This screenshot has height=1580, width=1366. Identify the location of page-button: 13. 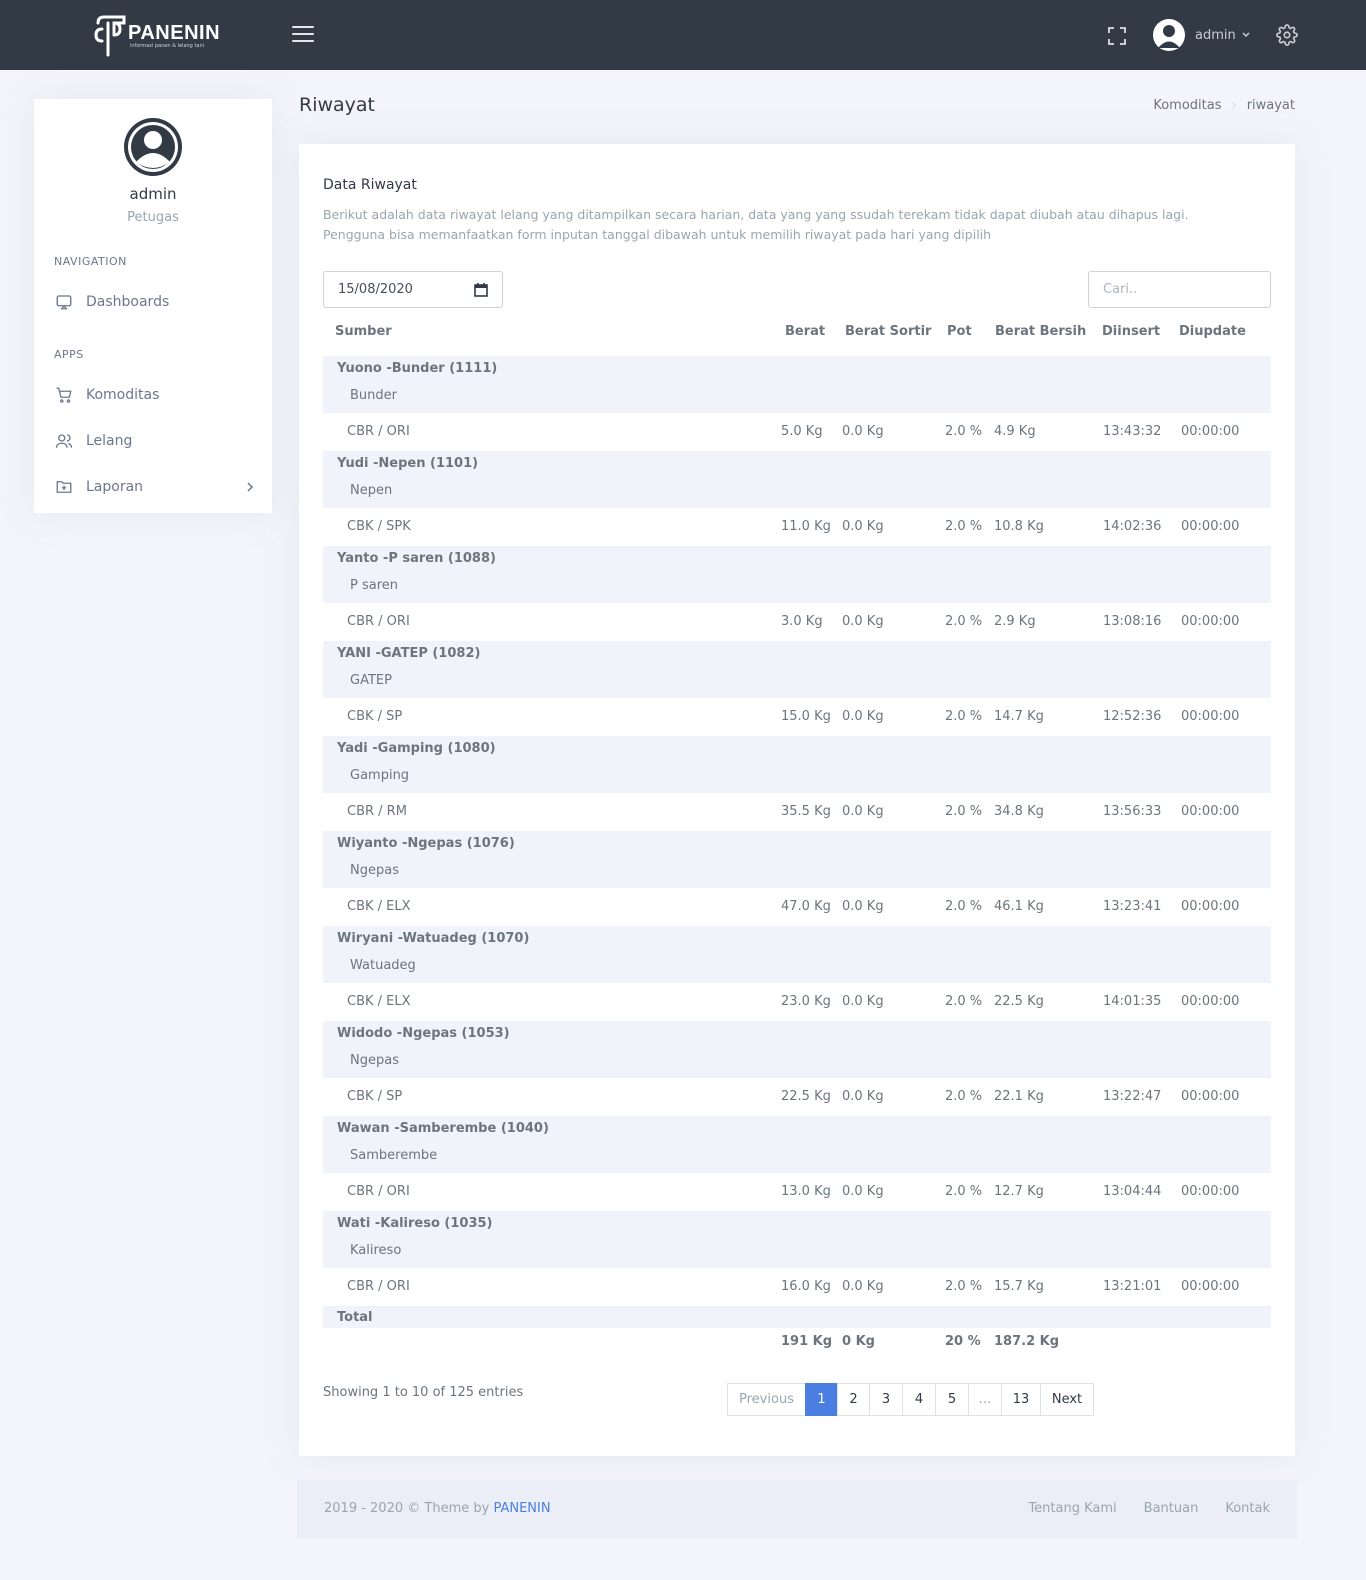
(1021, 1399).